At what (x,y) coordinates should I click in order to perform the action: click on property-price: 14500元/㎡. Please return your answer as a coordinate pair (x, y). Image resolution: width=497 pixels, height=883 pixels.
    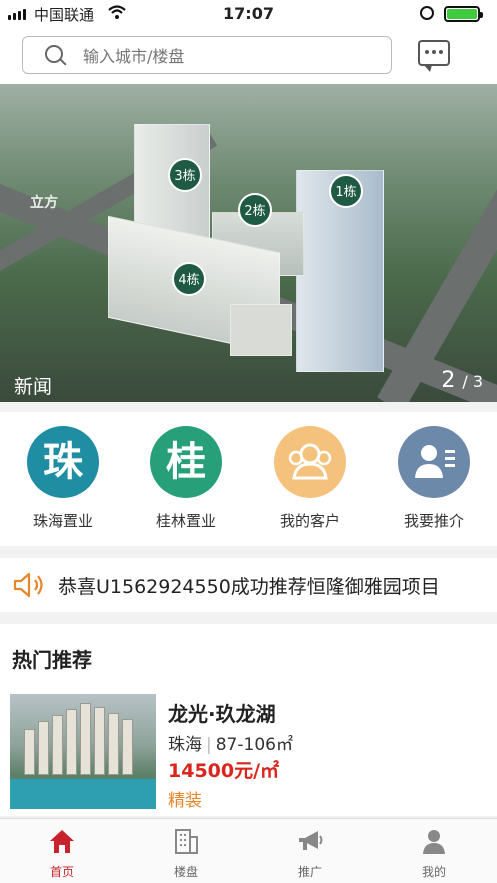
    Looking at the image, I should click on (224, 771).